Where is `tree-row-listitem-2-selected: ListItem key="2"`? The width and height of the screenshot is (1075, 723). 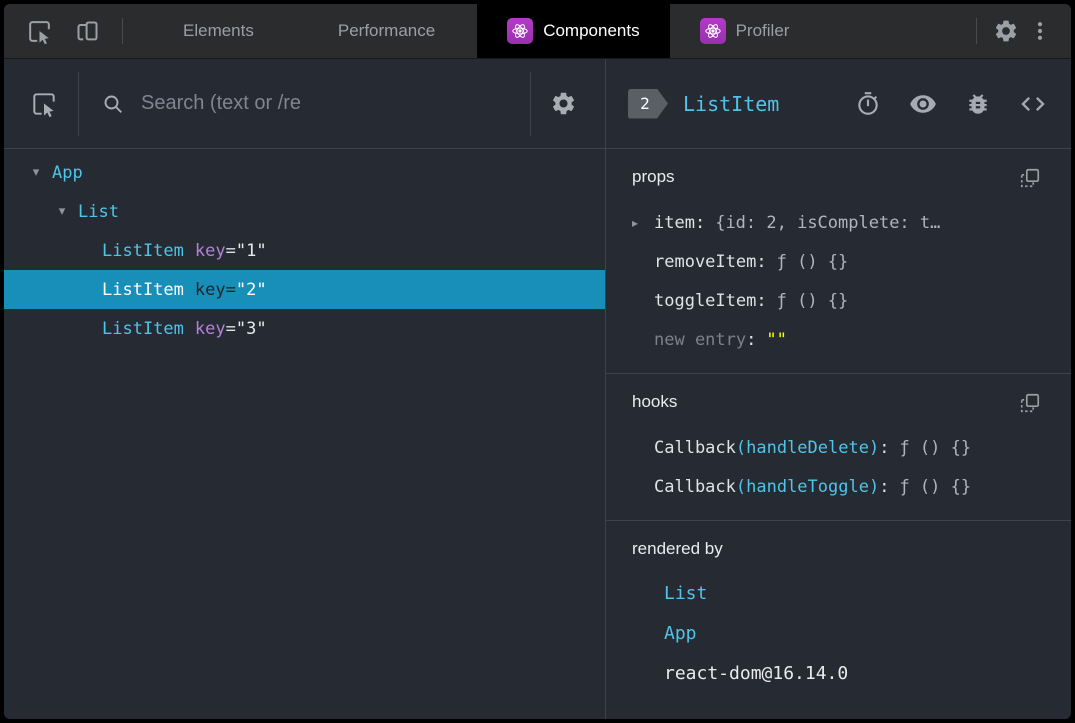 tree-row-listitem-2-selected: ListItem key="2" is located at coordinates (304, 289).